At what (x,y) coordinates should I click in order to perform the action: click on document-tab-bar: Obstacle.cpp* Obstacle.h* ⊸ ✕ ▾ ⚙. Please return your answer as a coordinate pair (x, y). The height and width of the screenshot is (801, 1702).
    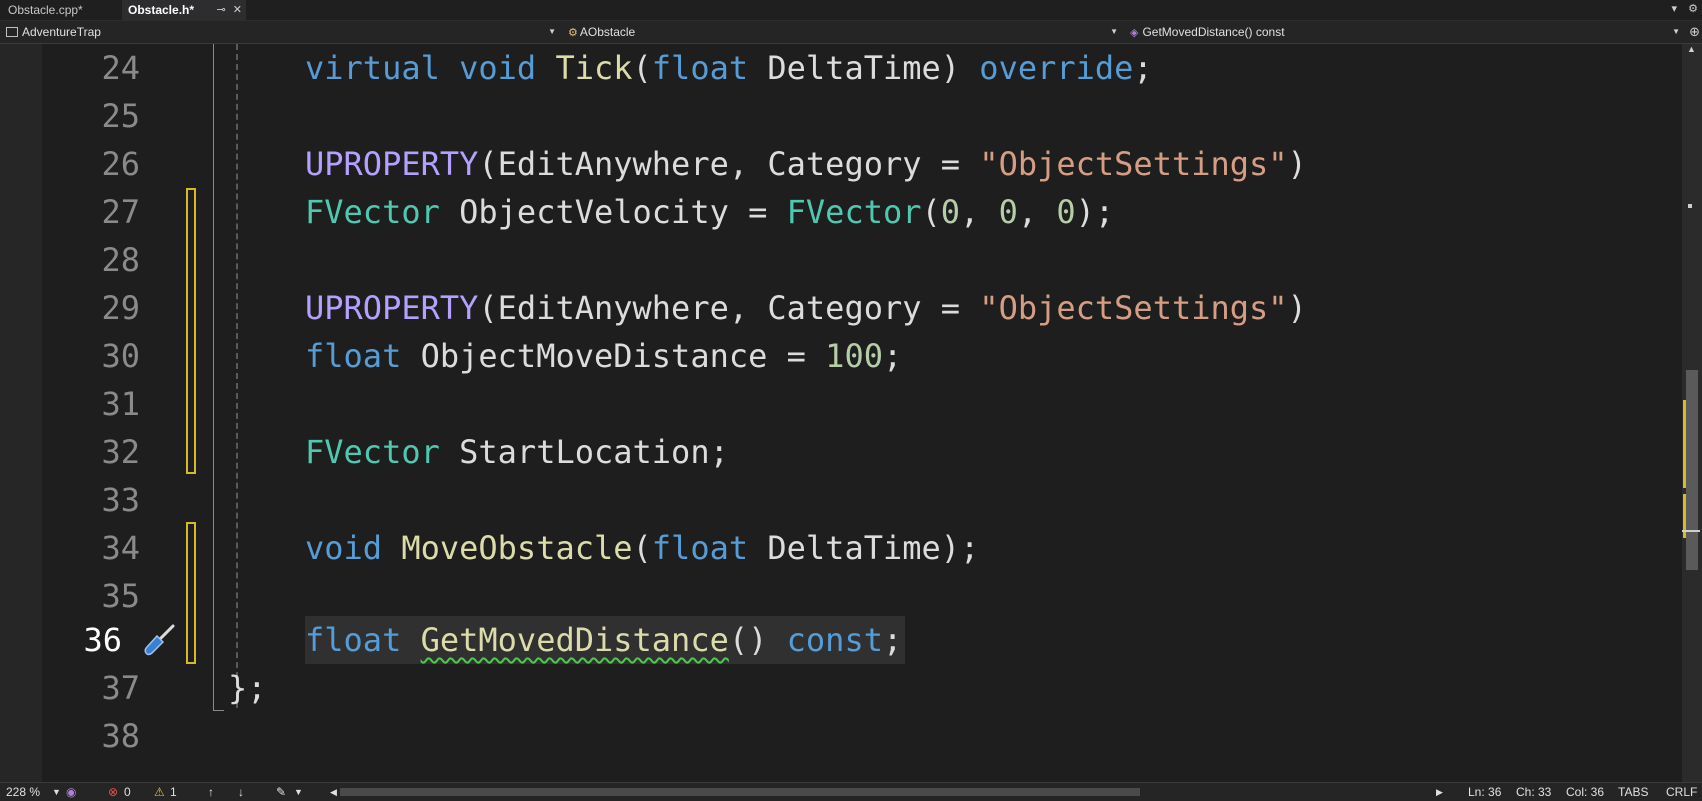
    Looking at the image, I should click on (851, 10).